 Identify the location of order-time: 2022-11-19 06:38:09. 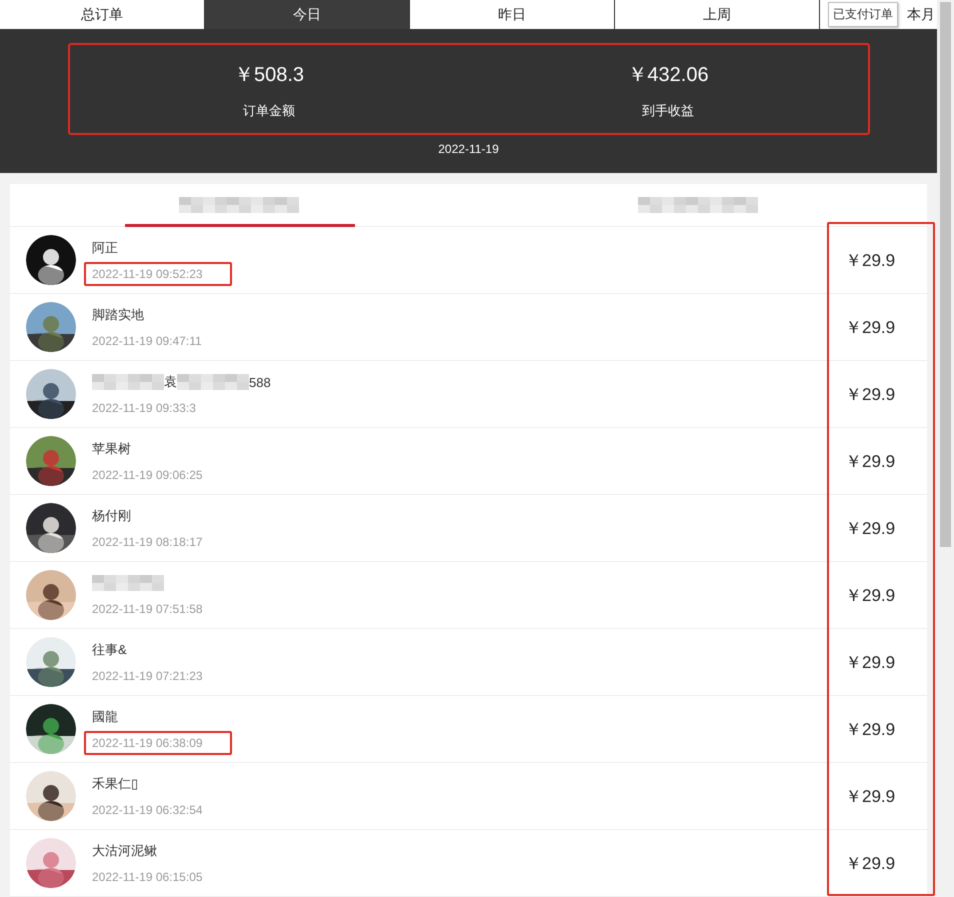
(158, 742).